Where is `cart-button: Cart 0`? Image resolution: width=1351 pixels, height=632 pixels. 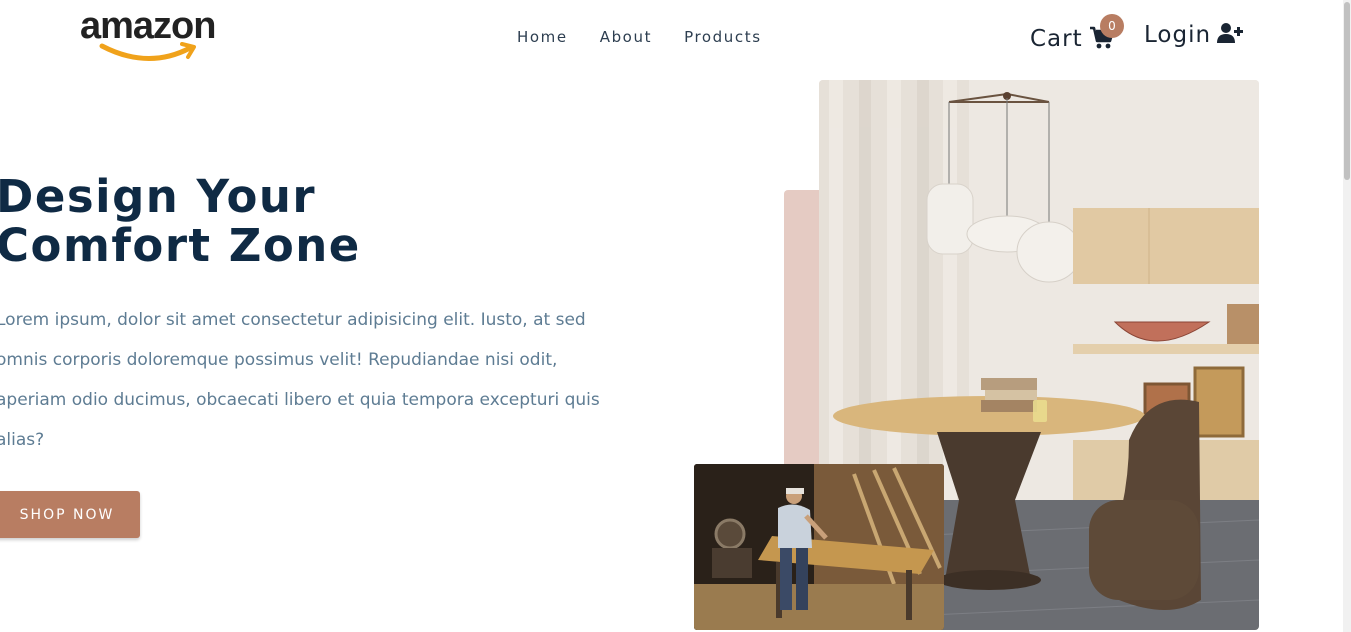 cart-button: Cart 0 is located at coordinates (1077, 34).